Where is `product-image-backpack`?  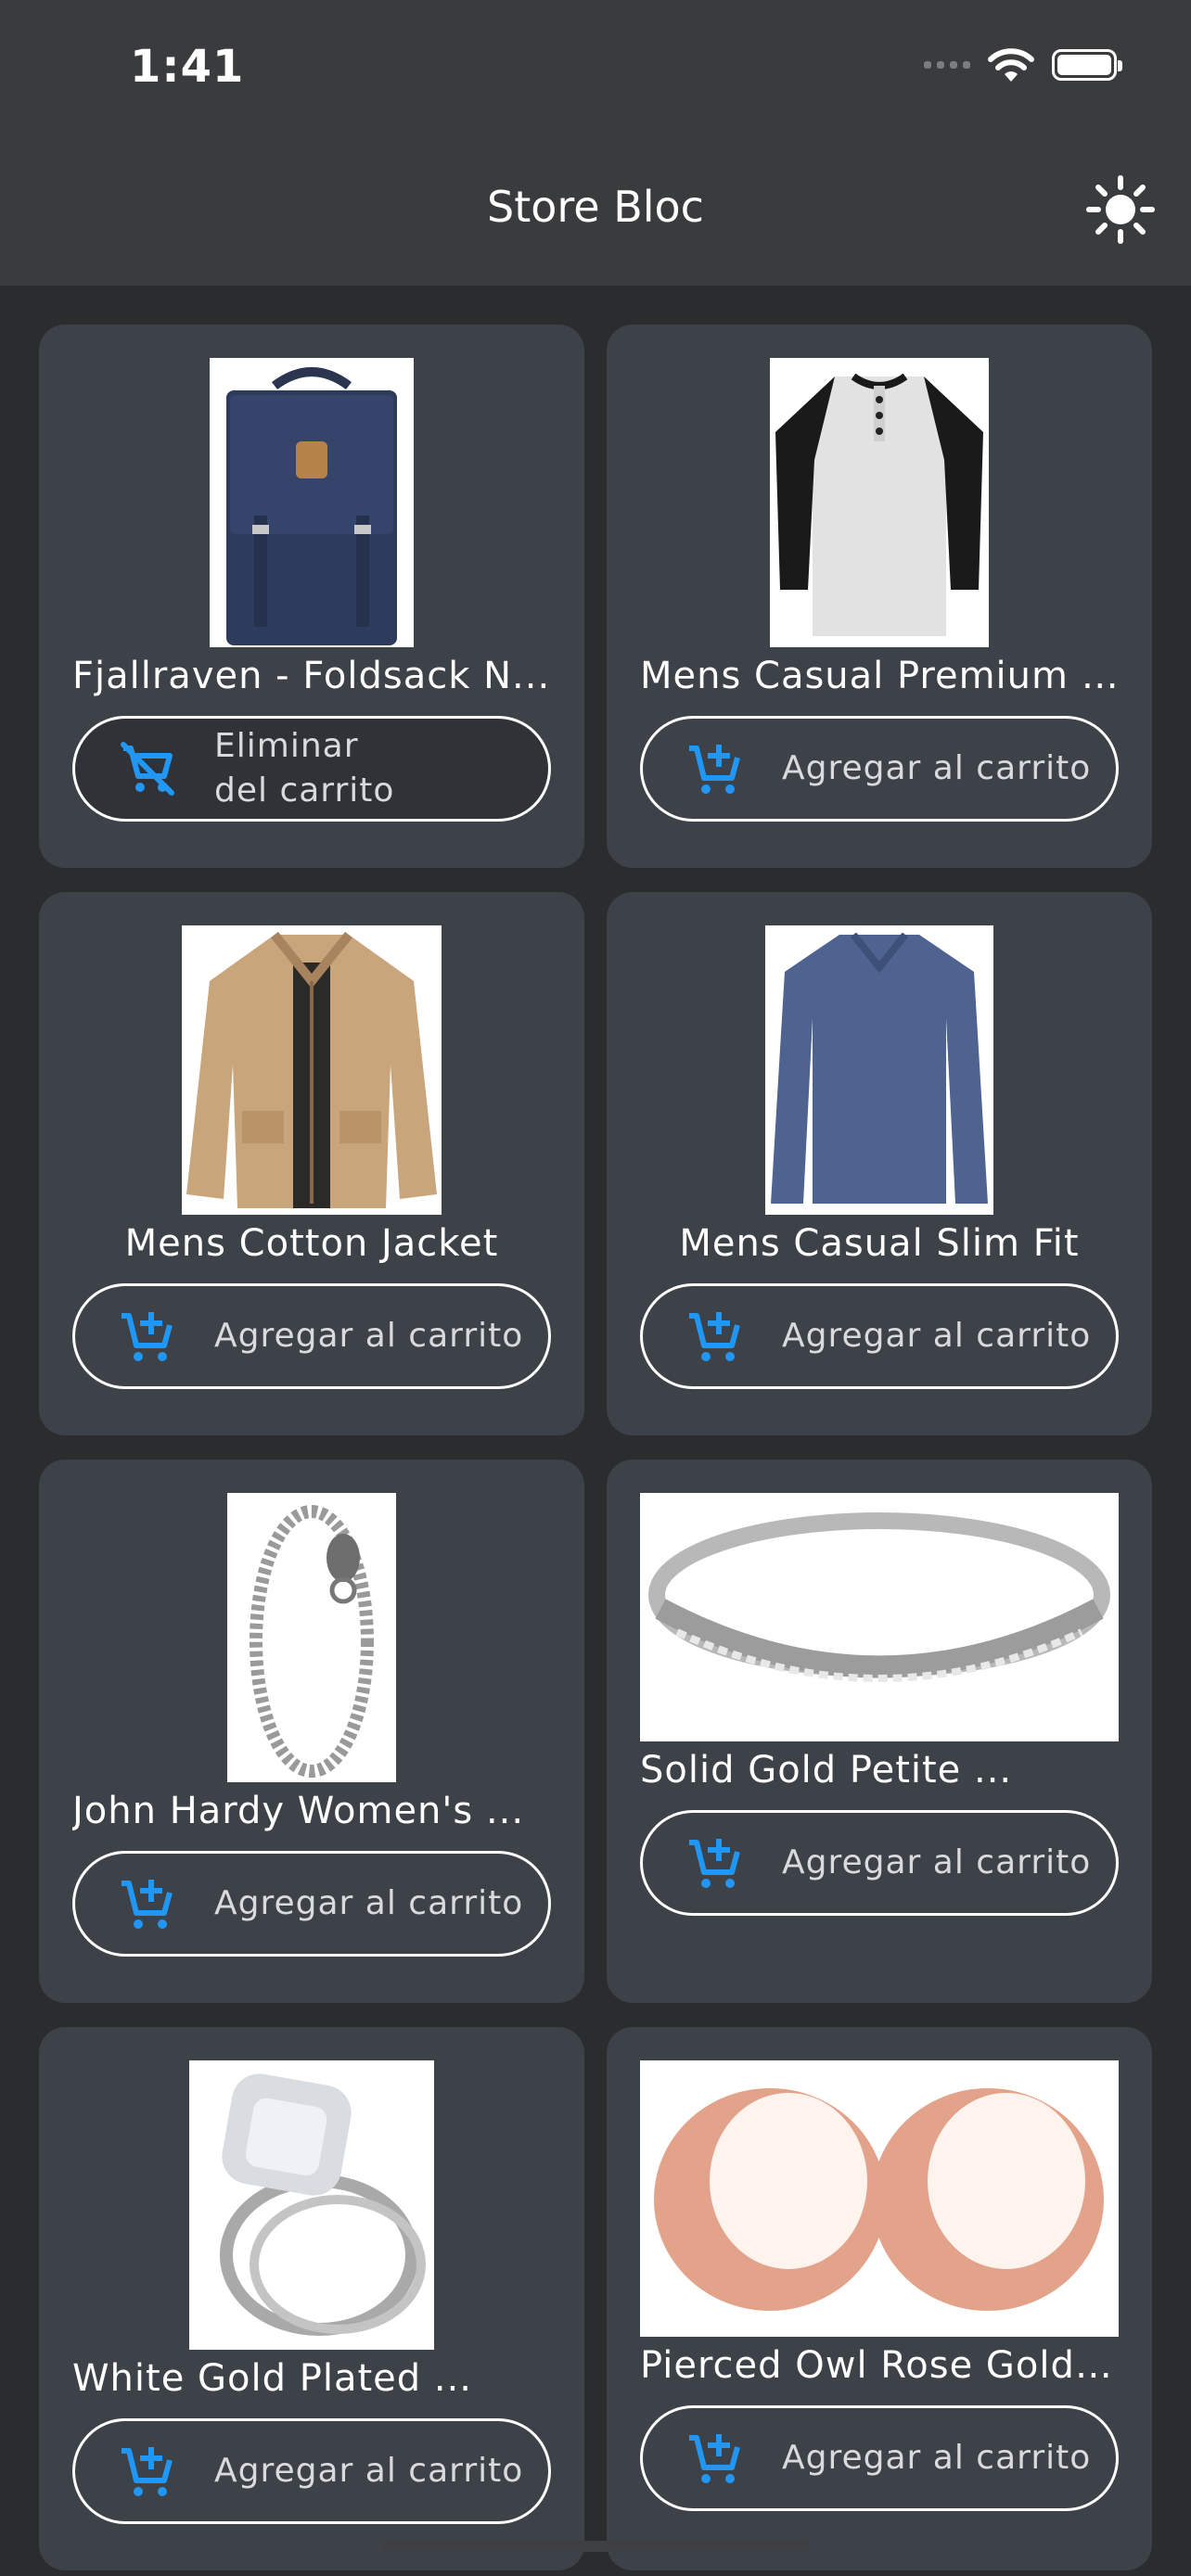 product-image-backpack is located at coordinates (312, 502).